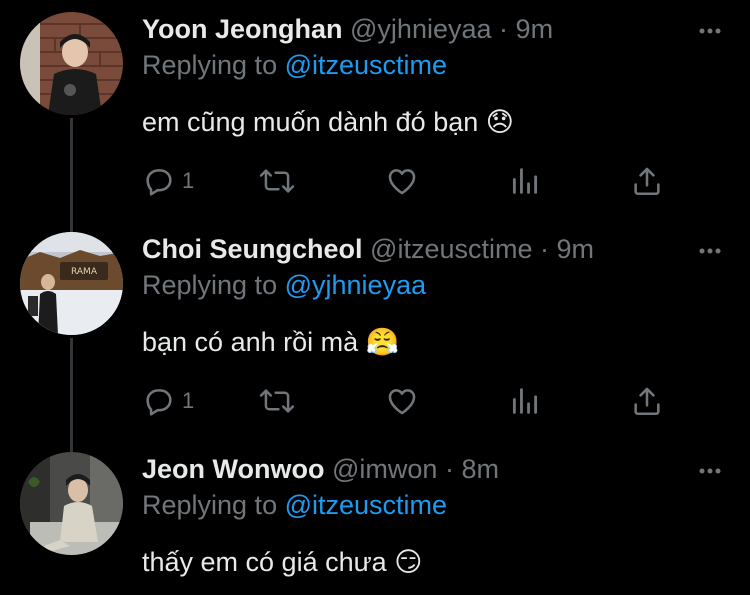 The width and height of the screenshot is (750, 595). I want to click on tweet-text: em cũng muốn dành đó bạn 😞, so click(328, 122).